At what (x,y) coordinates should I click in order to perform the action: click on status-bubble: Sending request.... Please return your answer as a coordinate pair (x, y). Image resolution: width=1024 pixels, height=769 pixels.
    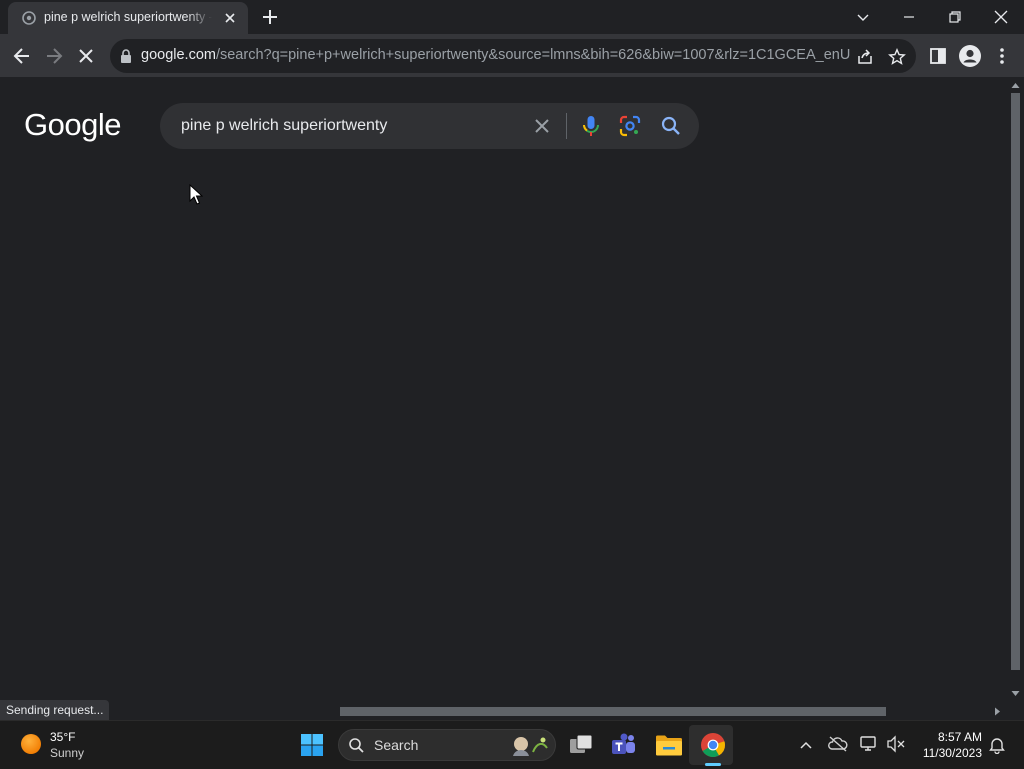
    Looking at the image, I should click on (55, 710).